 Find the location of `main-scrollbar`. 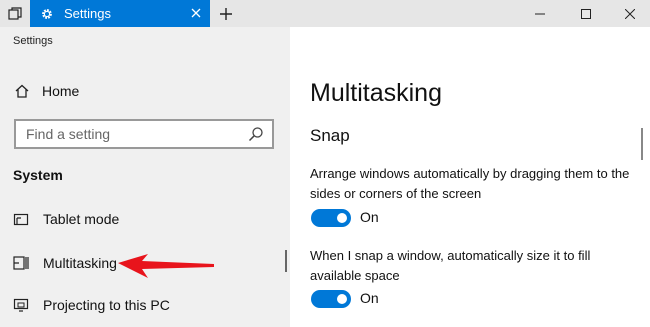

main-scrollbar is located at coordinates (642, 144).